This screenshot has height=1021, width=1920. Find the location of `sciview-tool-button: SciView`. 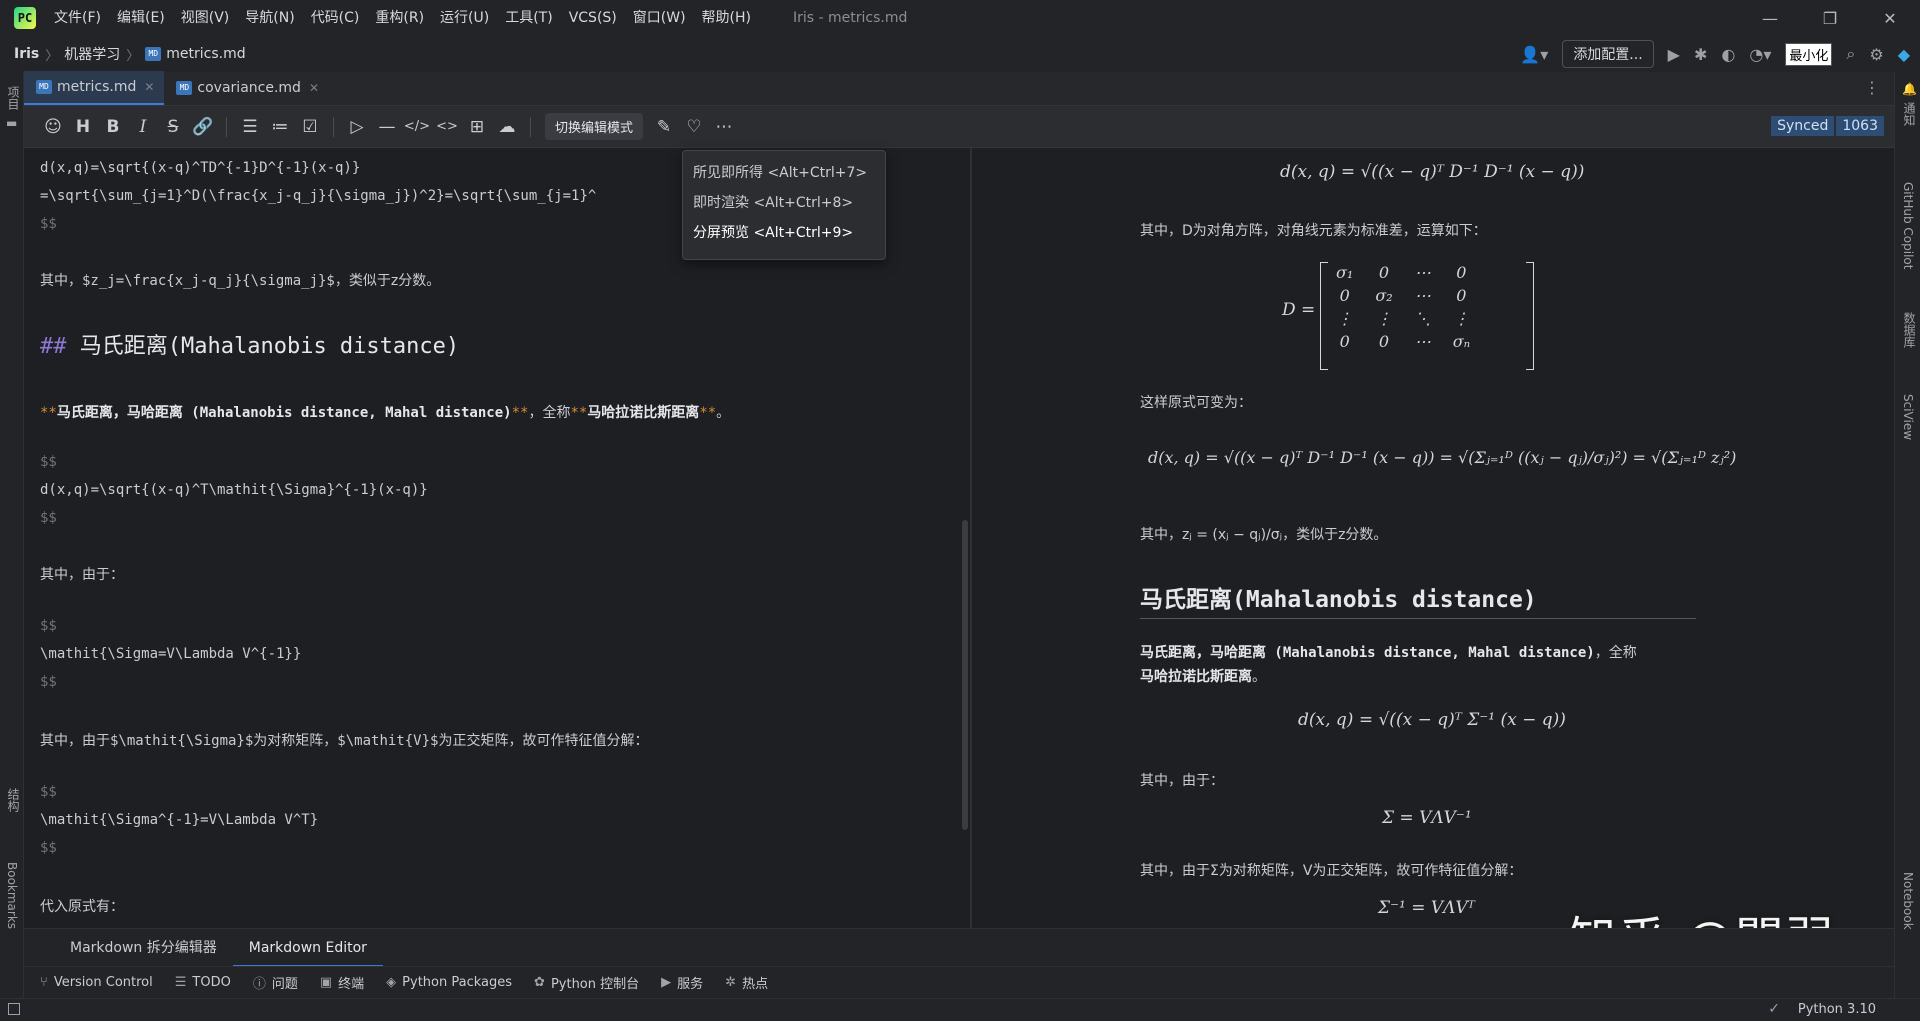

sciview-tool-button: SciView is located at coordinates (1908, 417).